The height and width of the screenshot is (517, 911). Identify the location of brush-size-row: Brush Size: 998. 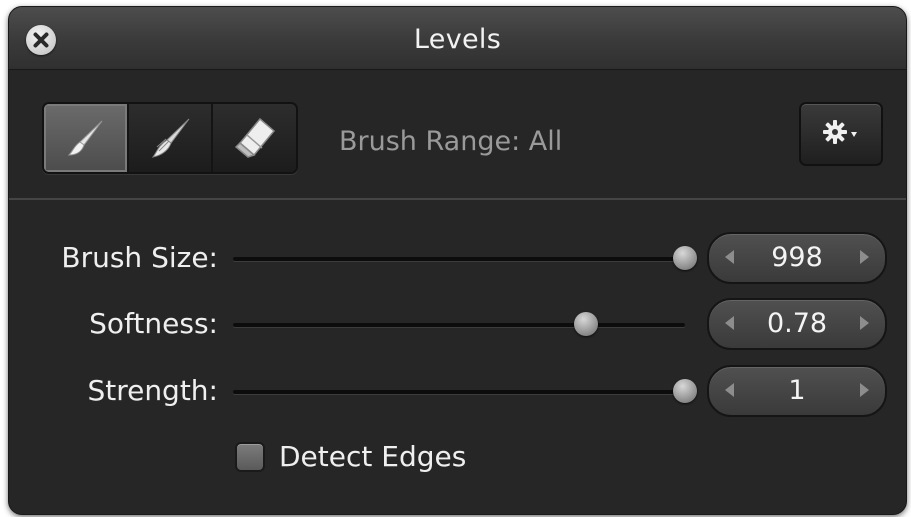
(457, 261).